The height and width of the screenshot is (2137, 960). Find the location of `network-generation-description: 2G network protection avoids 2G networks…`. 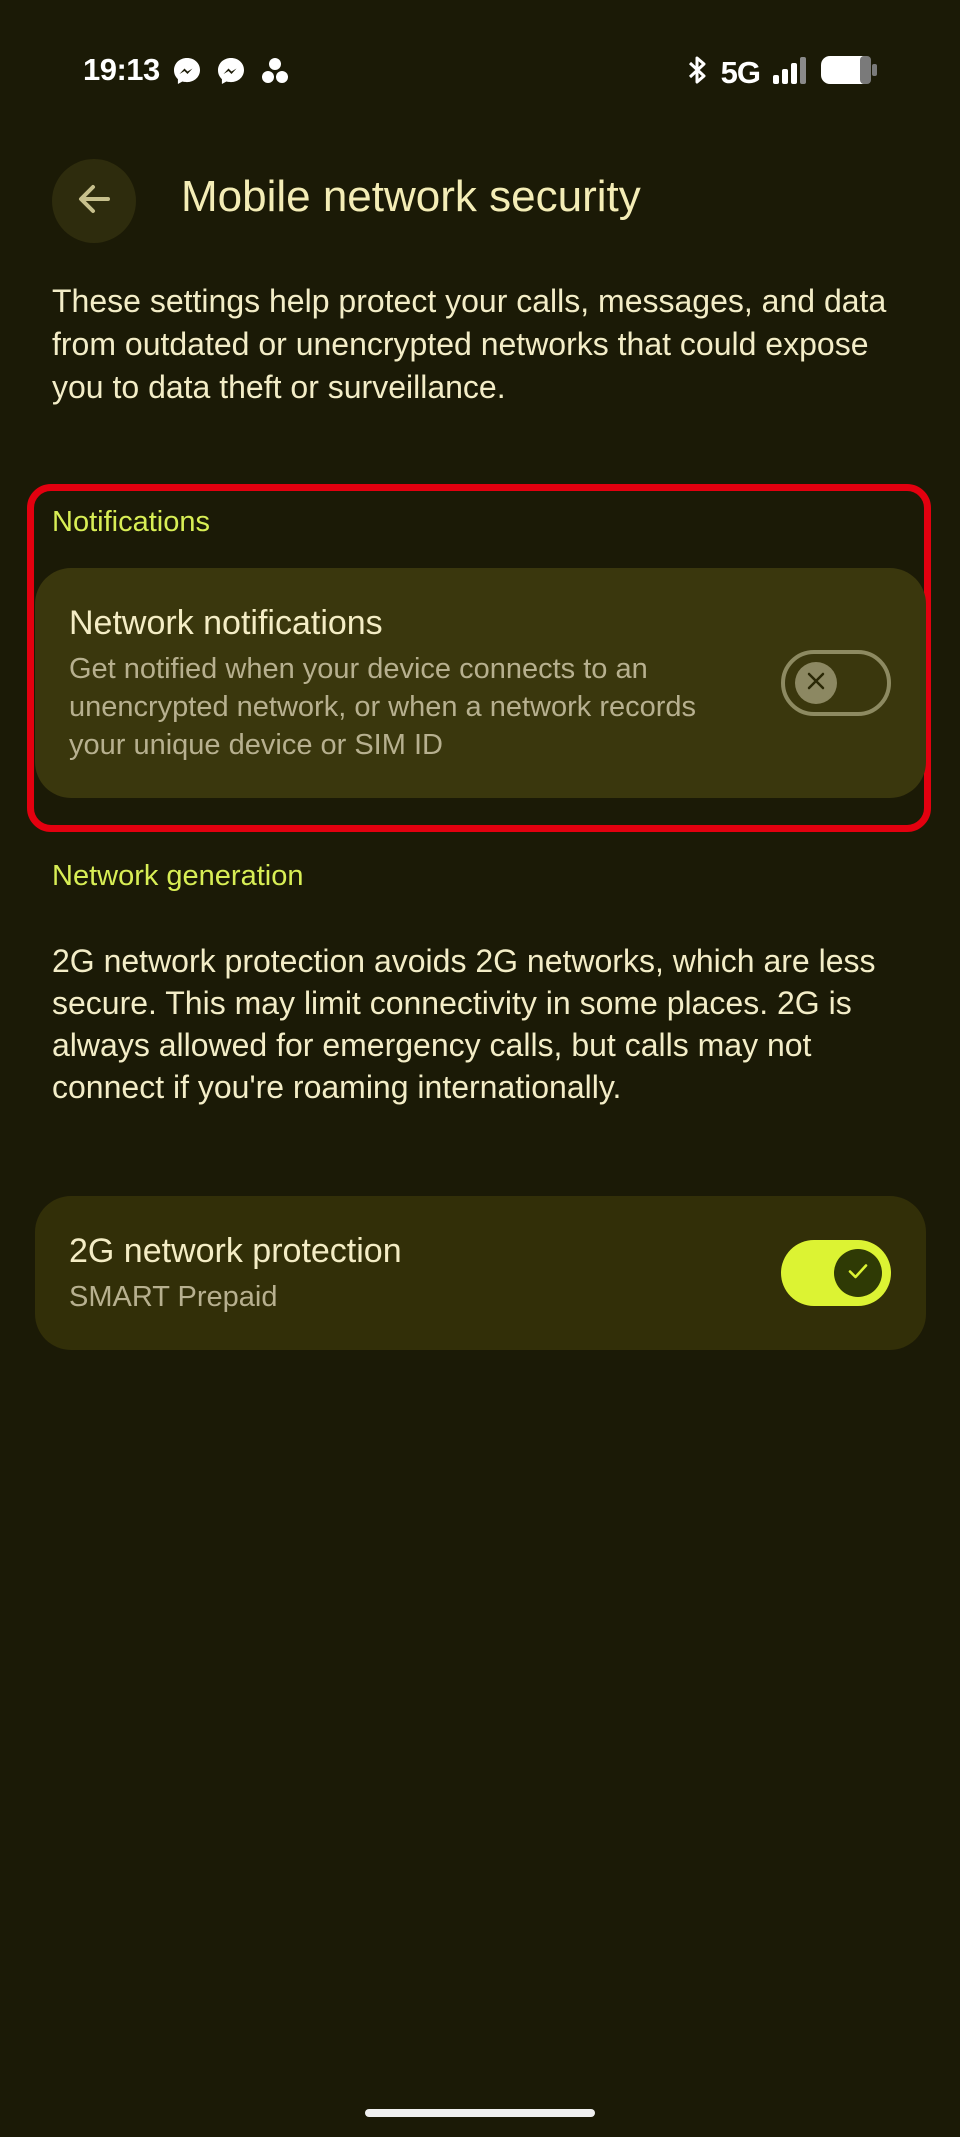

network-generation-description: 2G network protection avoids 2G networks… is located at coordinates (464, 1024).